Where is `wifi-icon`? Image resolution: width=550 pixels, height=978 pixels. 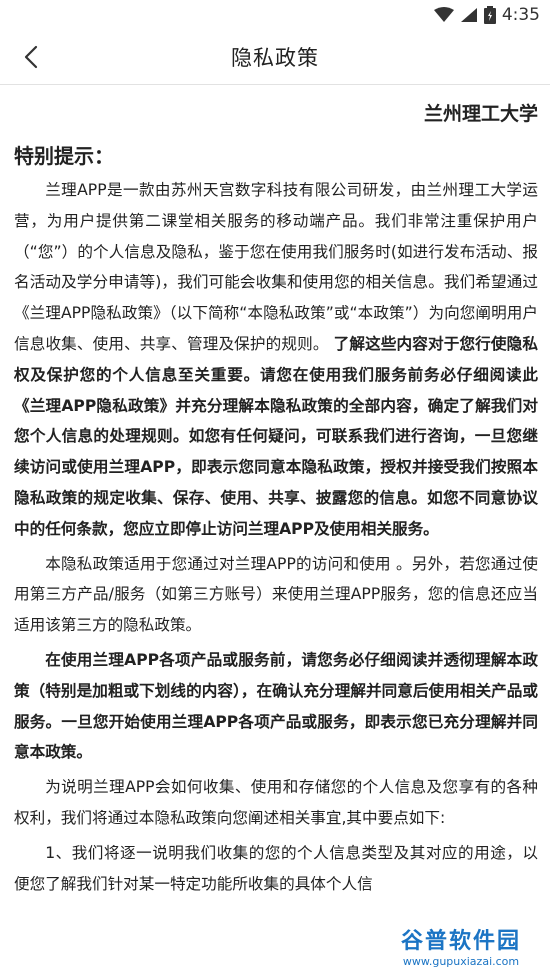 wifi-icon is located at coordinates (443, 15).